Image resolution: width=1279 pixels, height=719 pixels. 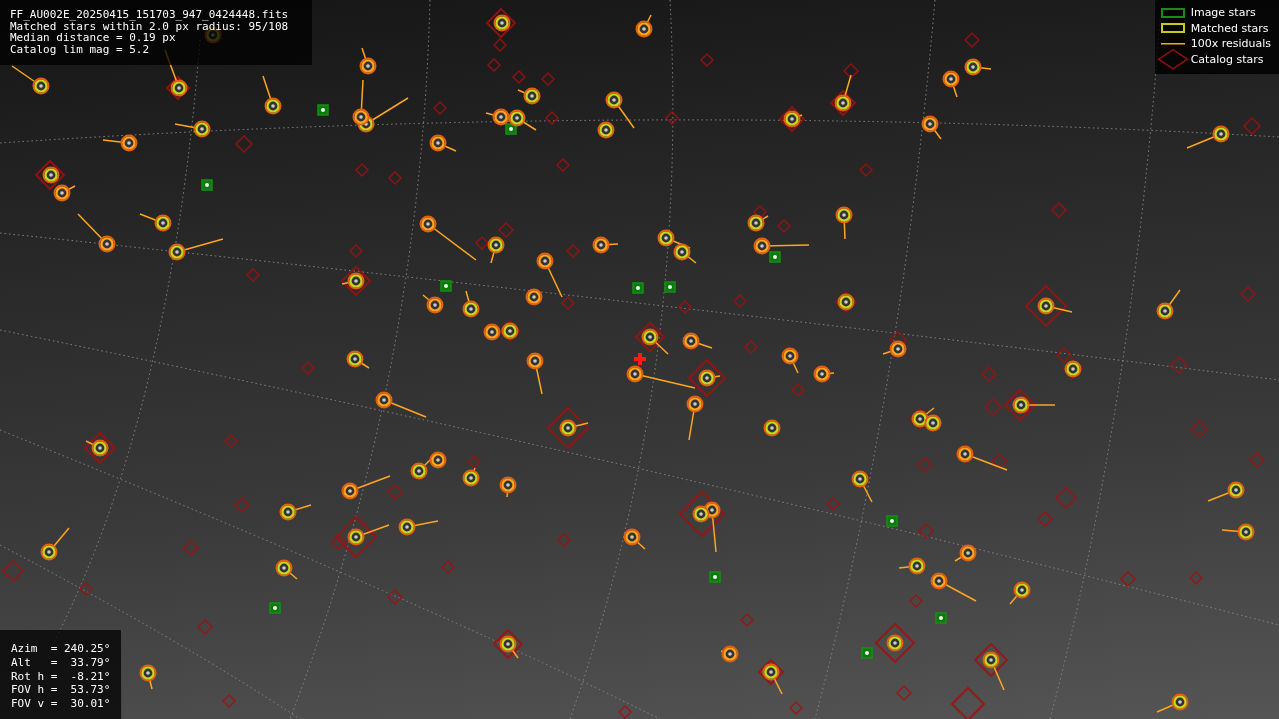 I want to click on legend-label: 100x residuals, so click(x=1230, y=44).